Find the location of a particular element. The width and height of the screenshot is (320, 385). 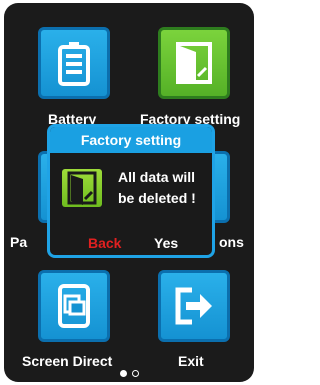

dialog-message-line-1: All data will is located at coordinates (157, 177).